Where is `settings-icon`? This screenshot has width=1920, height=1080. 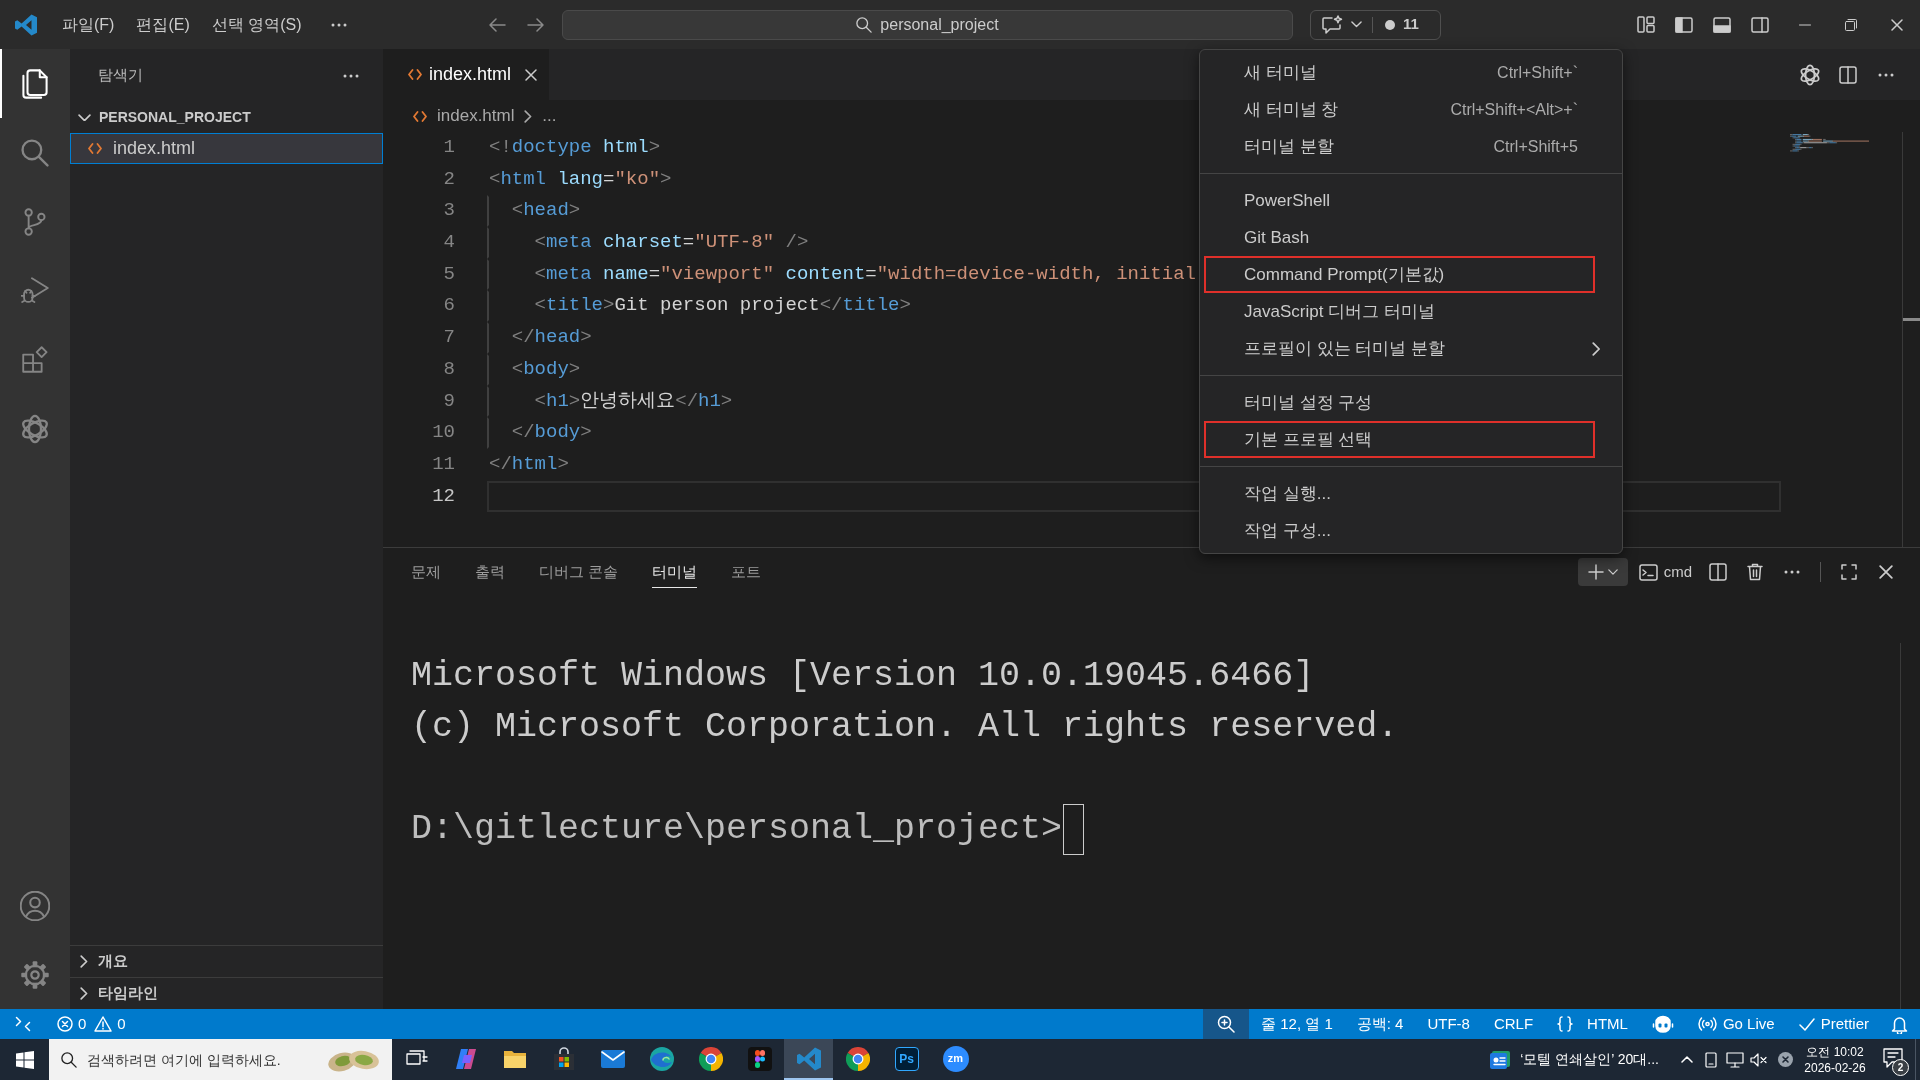 settings-icon is located at coordinates (35, 974).